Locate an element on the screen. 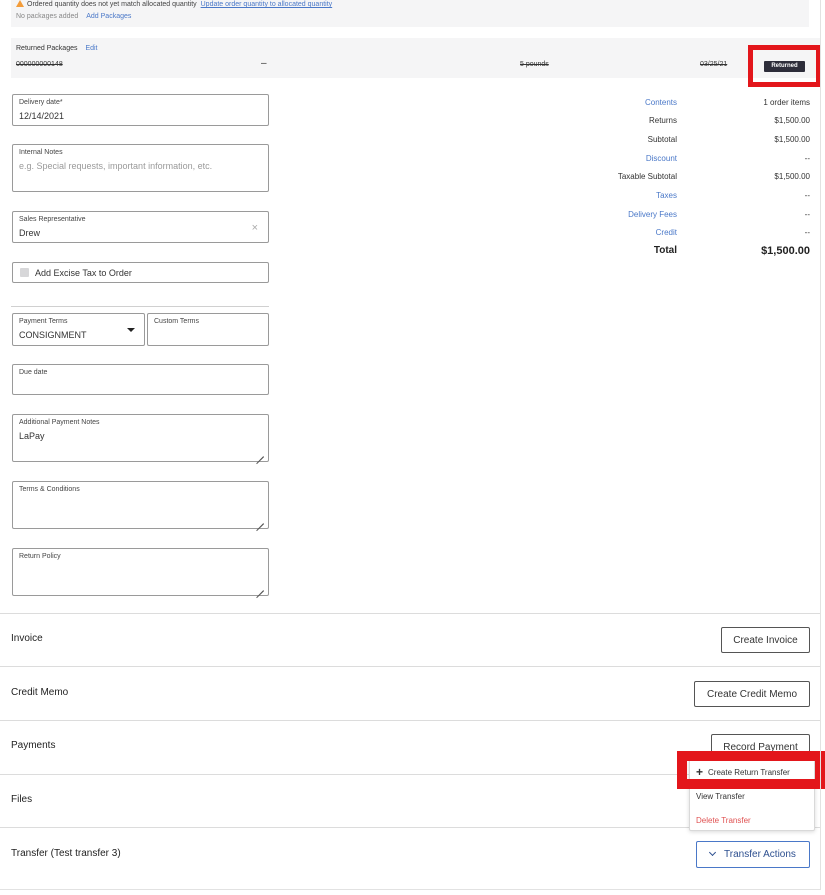  create-return-transfer-label: Create Return Transfer is located at coordinates (749, 772).